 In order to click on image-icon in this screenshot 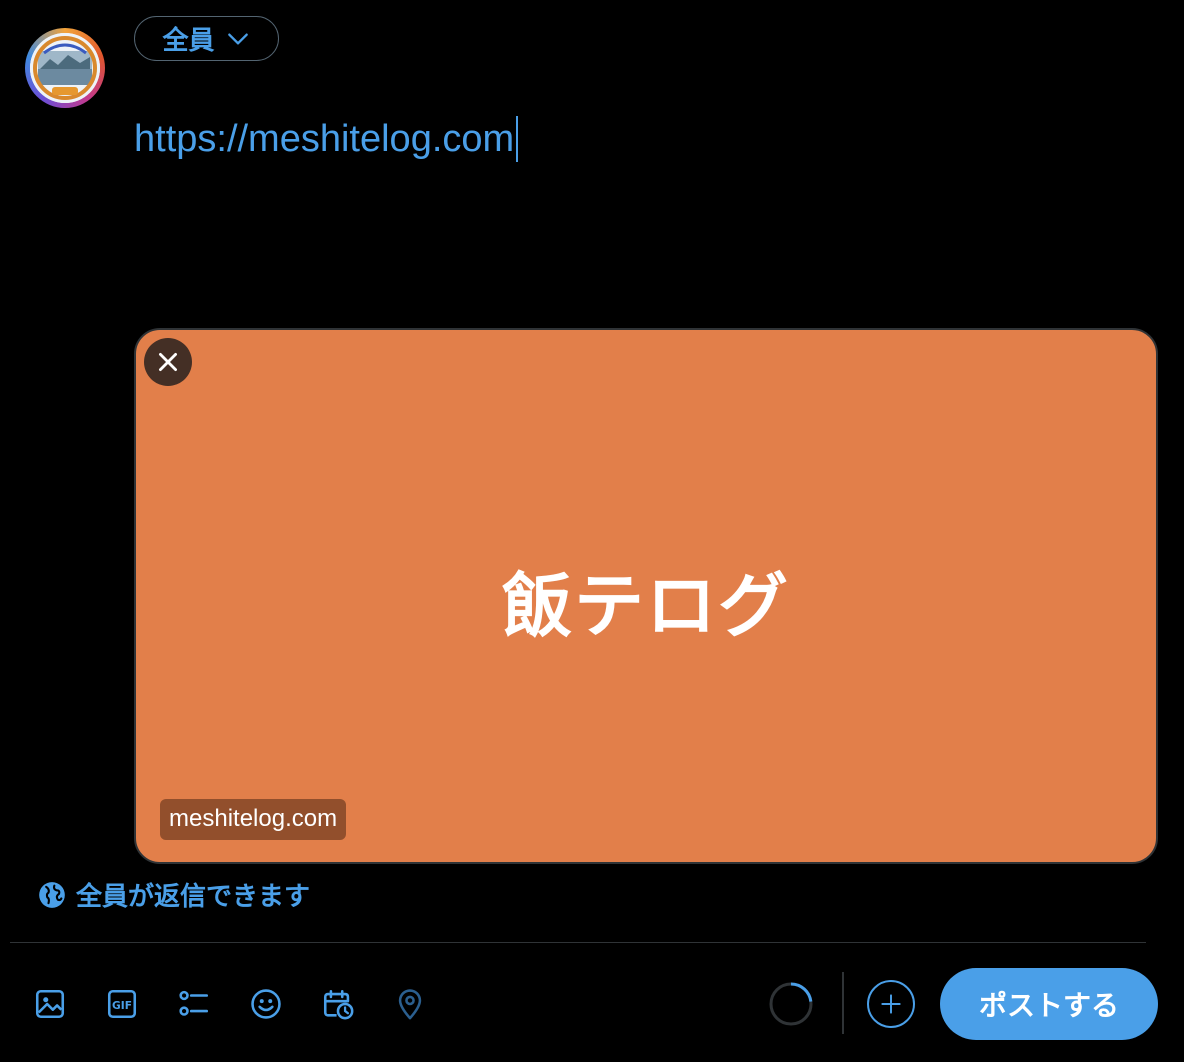, I will do `click(50, 1004)`.